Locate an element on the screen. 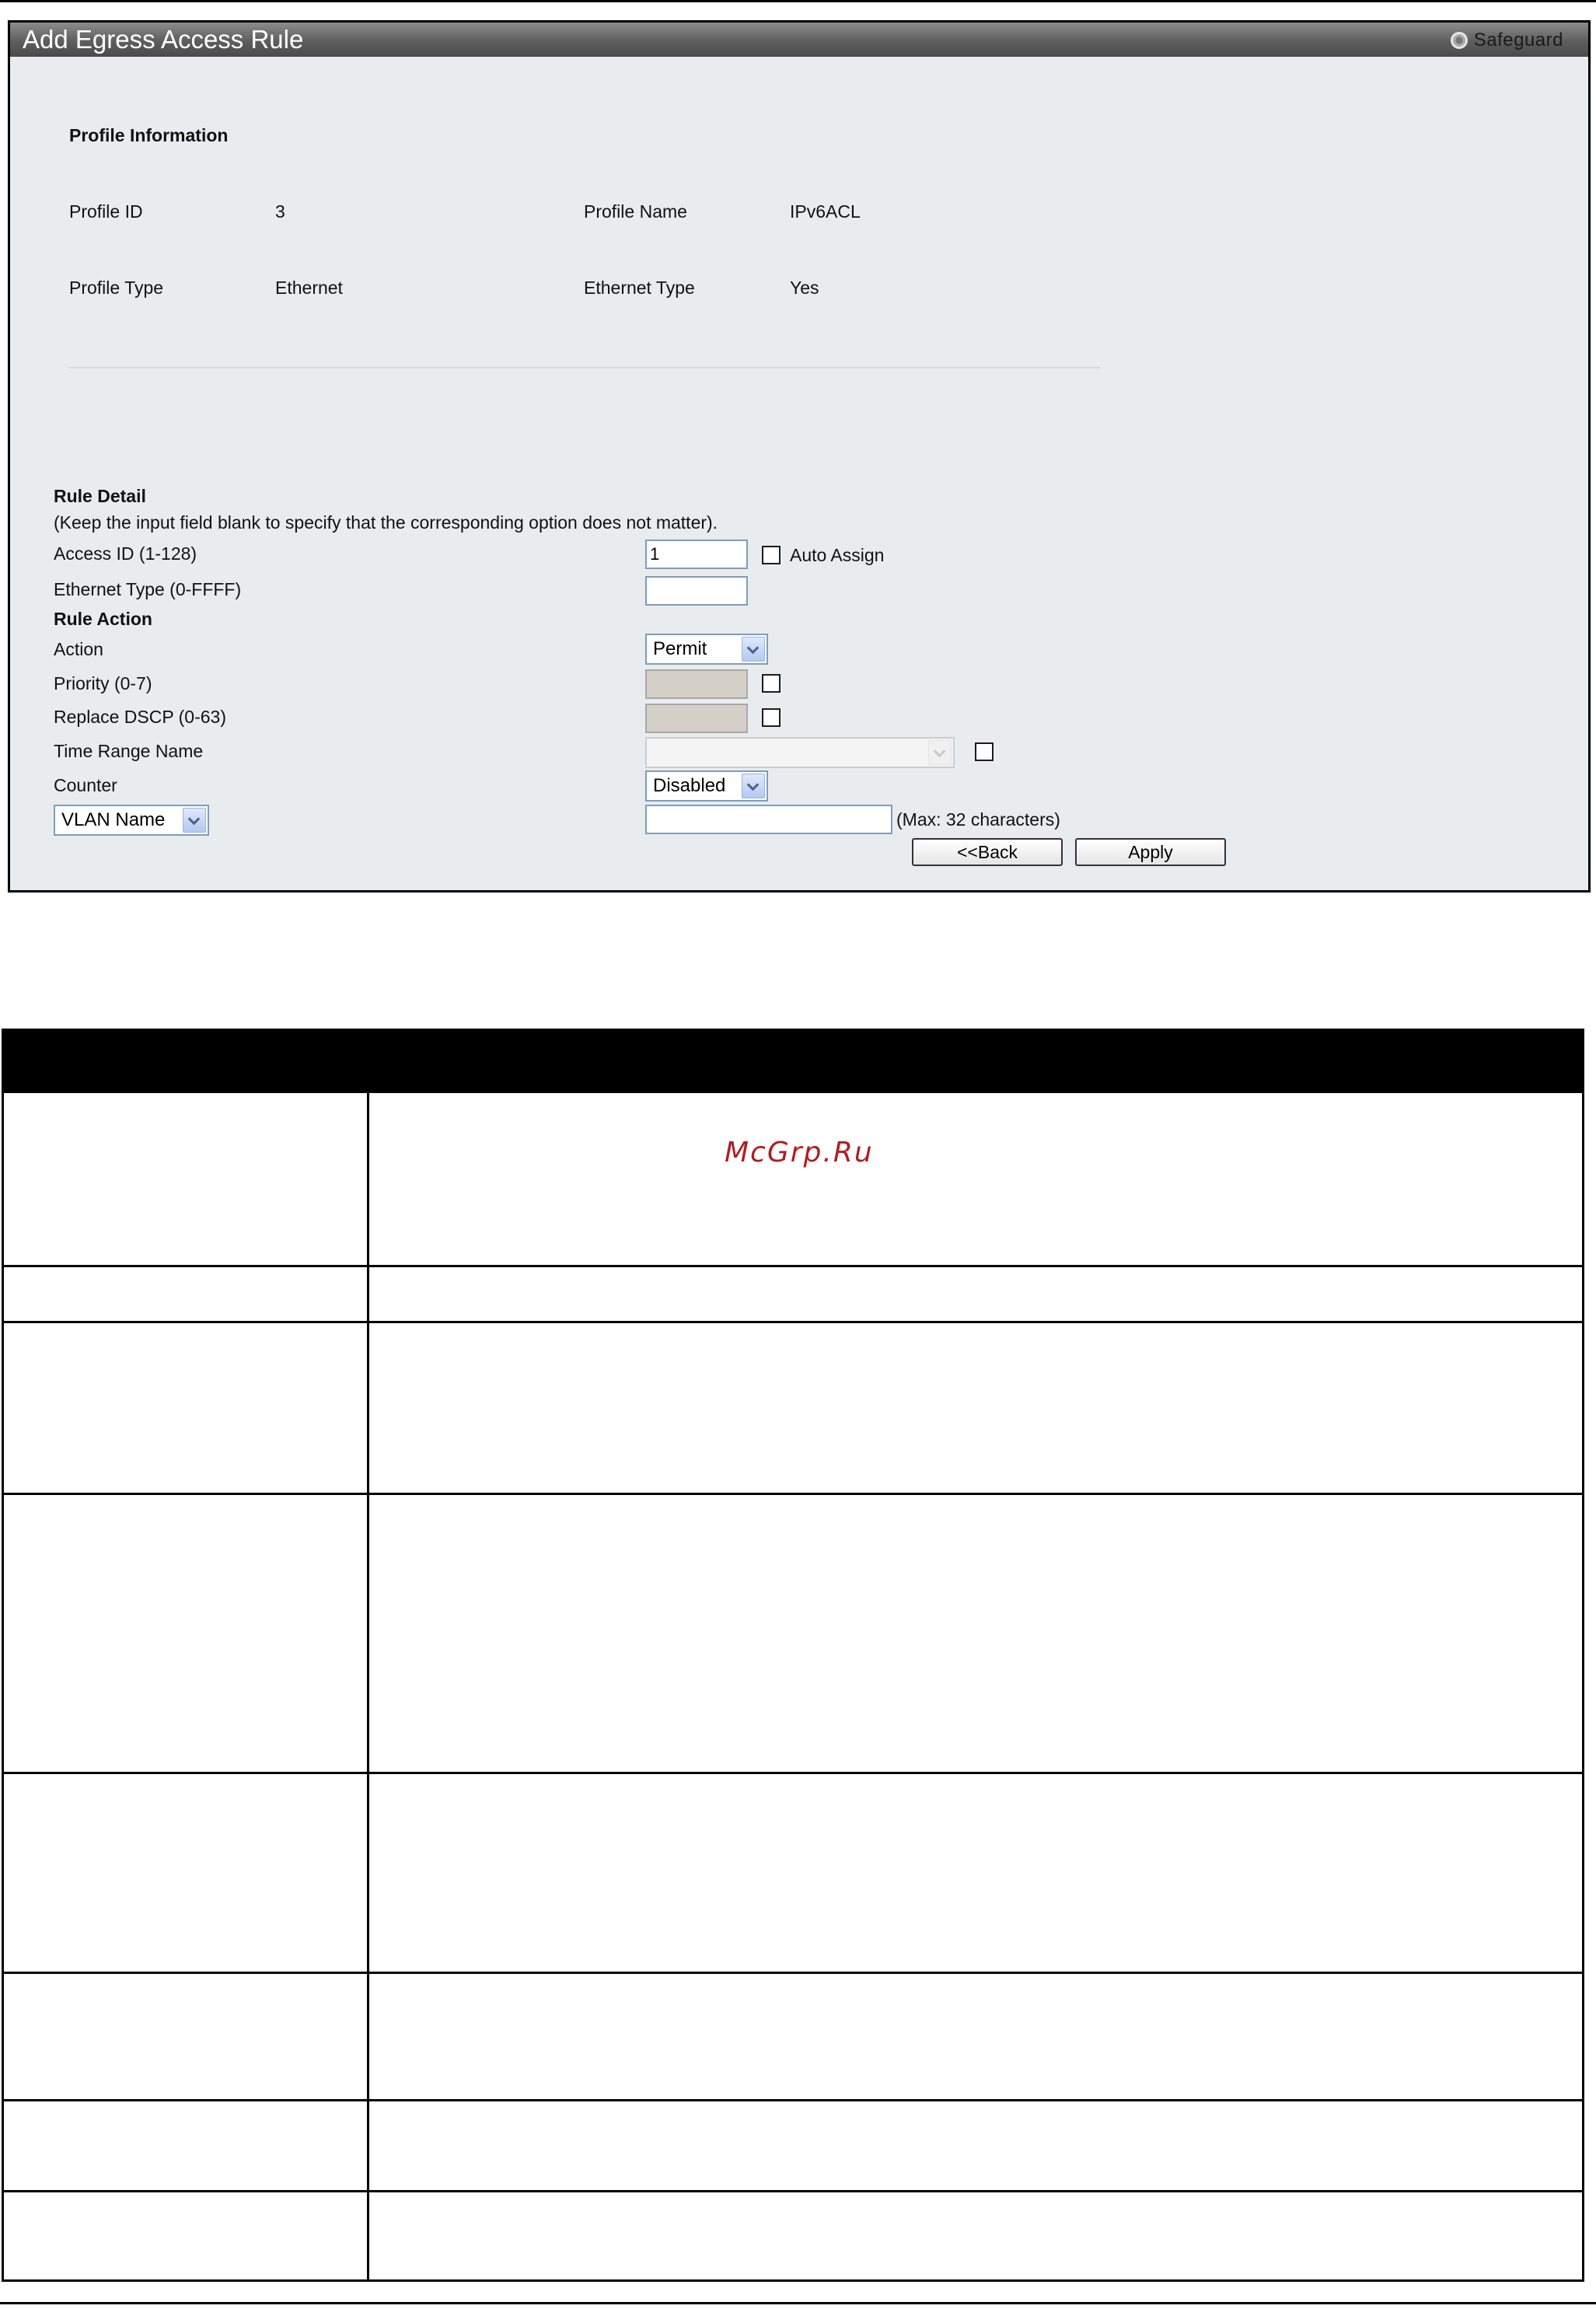 The width and height of the screenshot is (1596, 2309). section-divider is located at coordinates (584, 368).